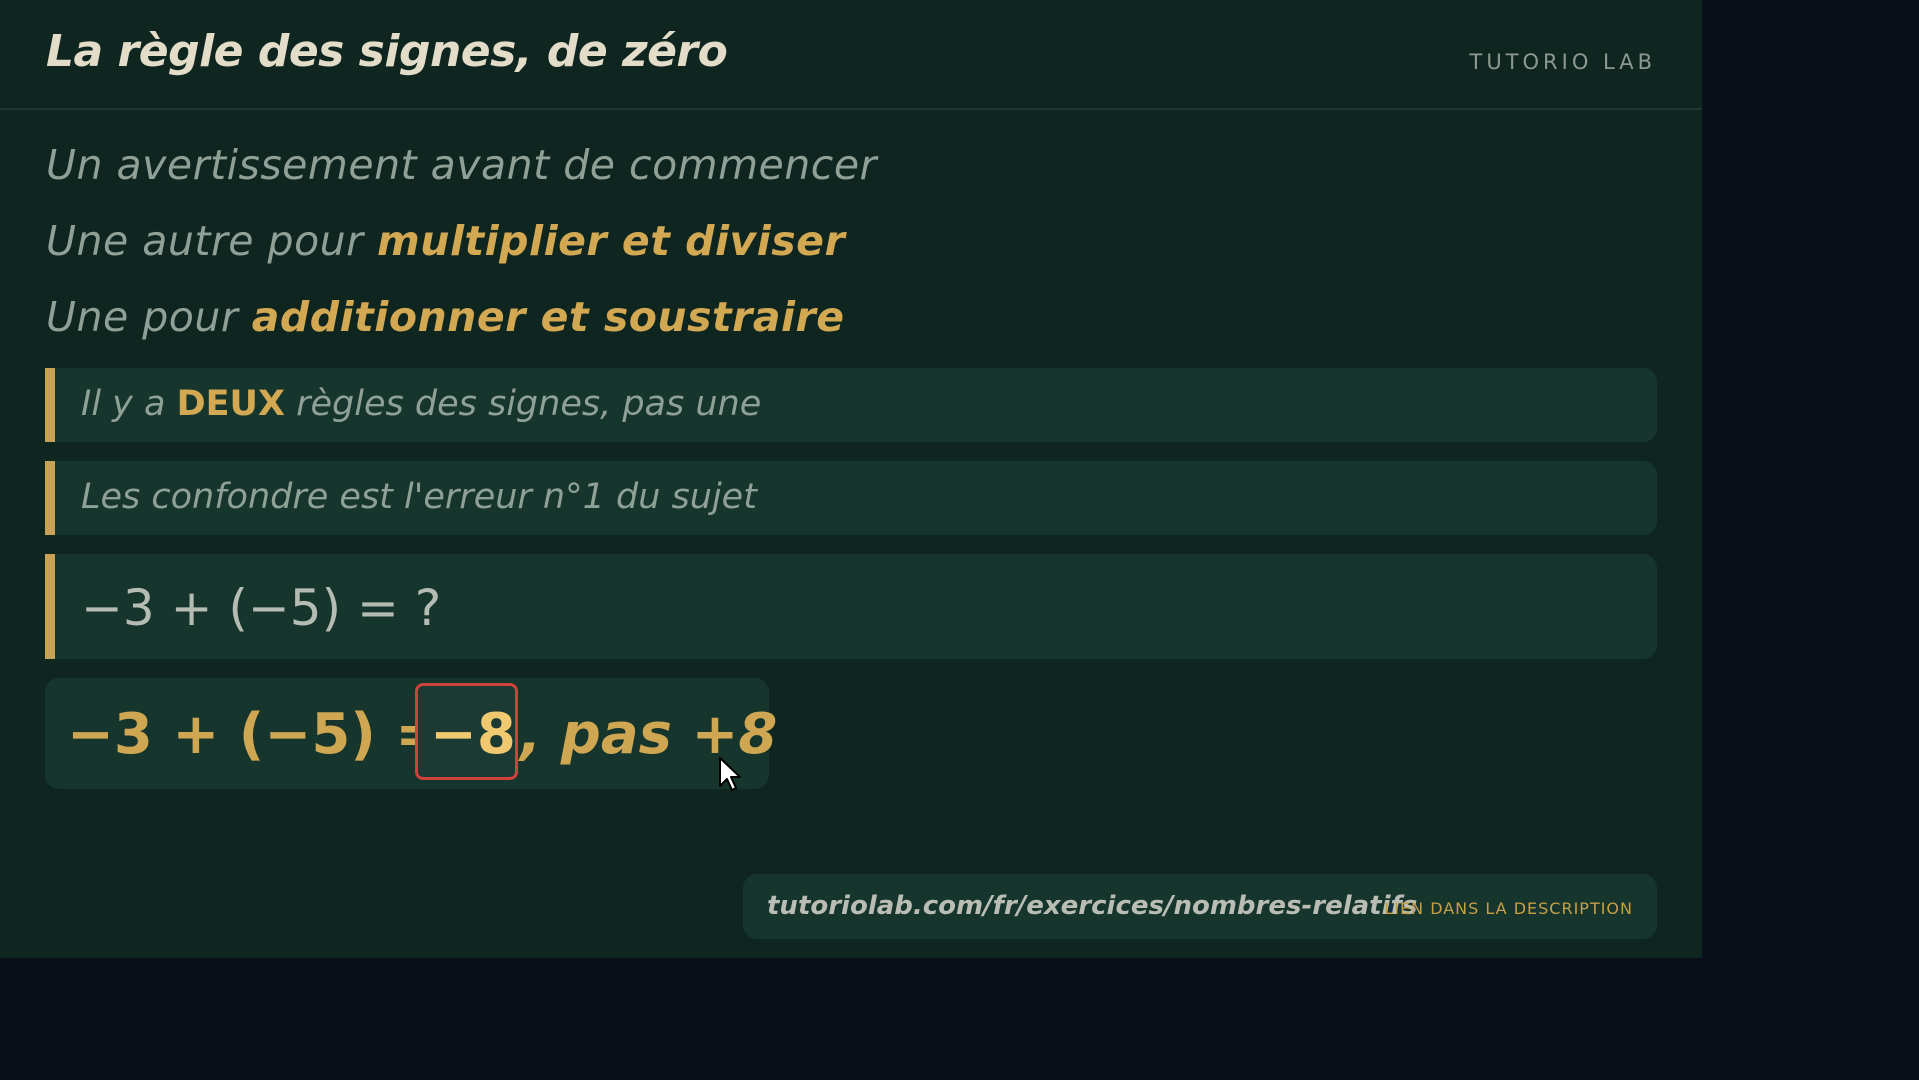 The height and width of the screenshot is (1080, 1919). Describe the element at coordinates (230, 404) in the screenshot. I see `callout-accent: DEUX` at that location.